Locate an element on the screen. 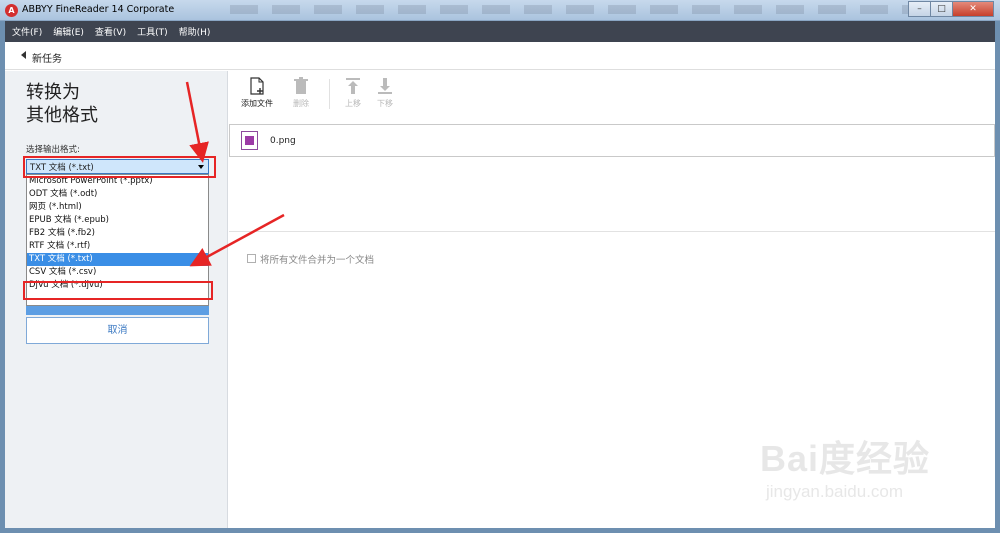 The width and height of the screenshot is (1000, 533). annotation-box-select is located at coordinates (119, 167).